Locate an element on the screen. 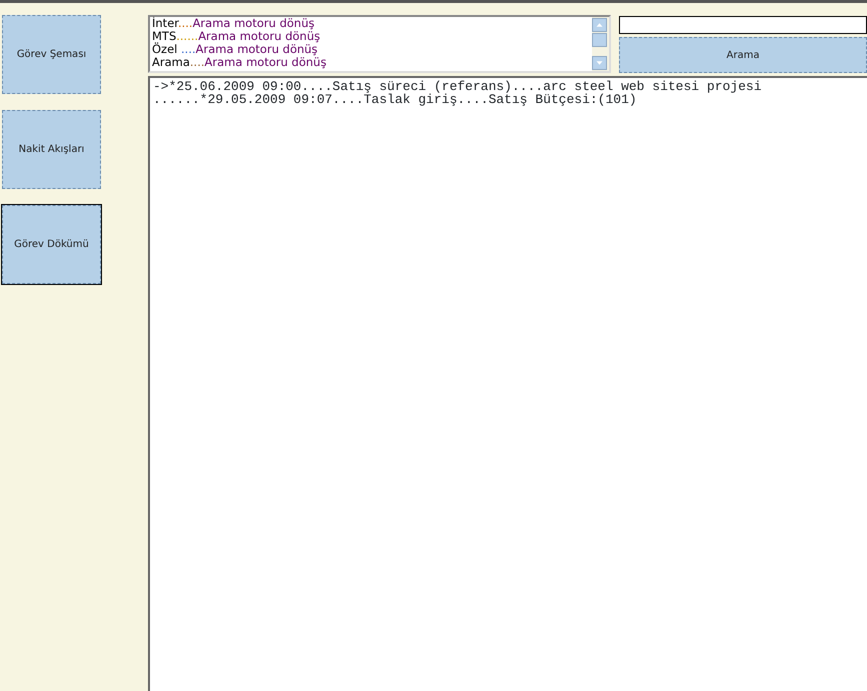  search-button: Arama is located at coordinates (743, 55).